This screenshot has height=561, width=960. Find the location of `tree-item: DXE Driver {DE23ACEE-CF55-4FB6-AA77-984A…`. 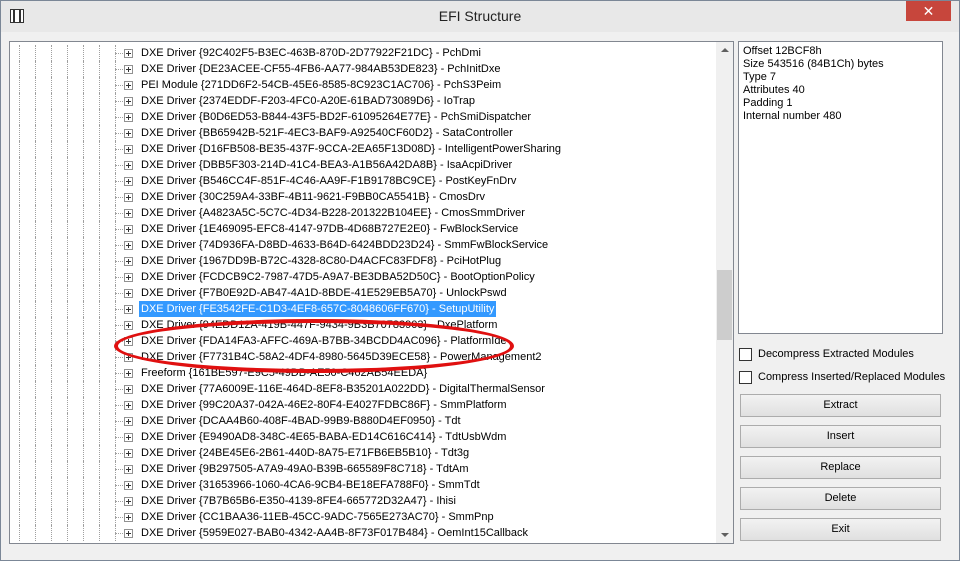

tree-item: DXE Driver {DE23ACEE-CF55-4FB6-AA77-984A… is located at coordinates (363, 69).